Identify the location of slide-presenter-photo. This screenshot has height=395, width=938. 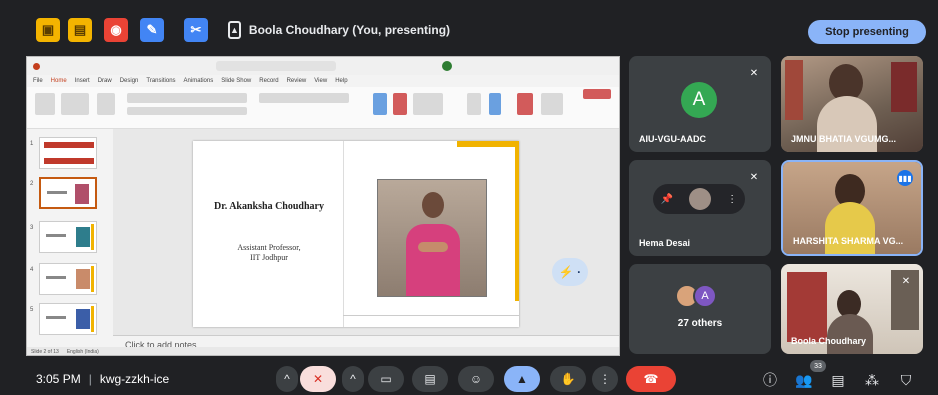
(432, 238).